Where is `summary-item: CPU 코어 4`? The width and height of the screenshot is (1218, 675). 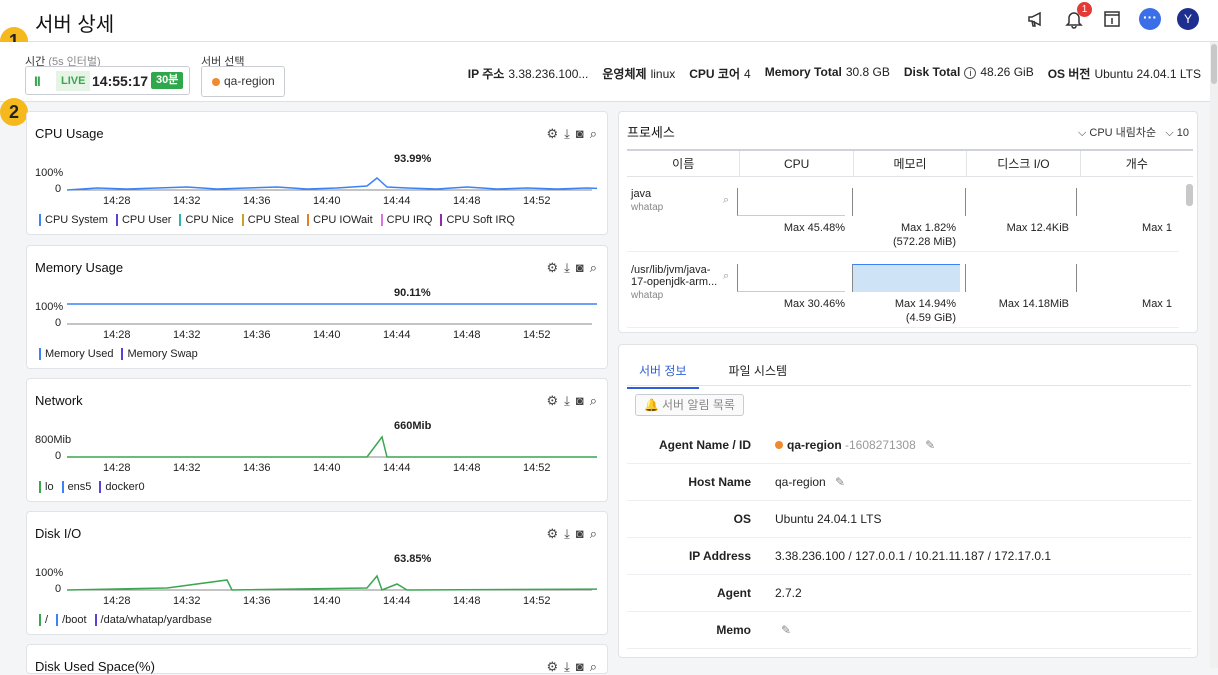
summary-item: CPU 코어 4 is located at coordinates (720, 74).